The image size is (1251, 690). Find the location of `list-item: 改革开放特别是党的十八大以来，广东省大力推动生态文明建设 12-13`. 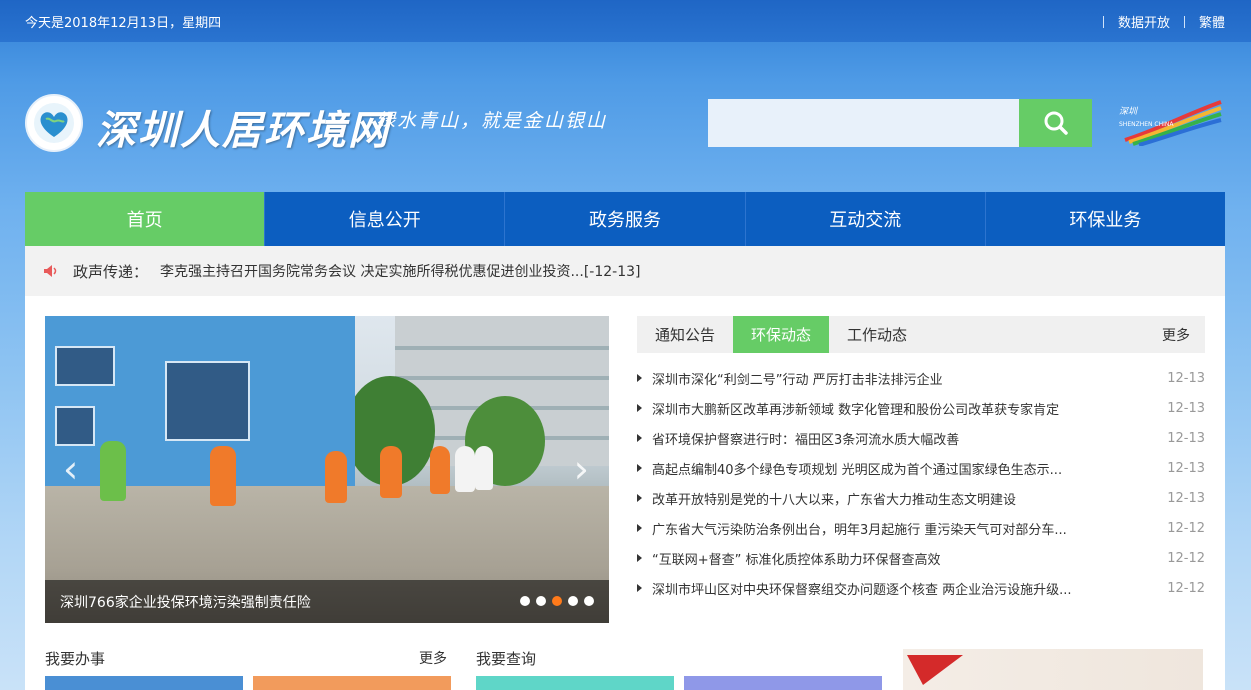

list-item: 改革开放特别是党的十八大以来，广东省大力推动生态文明建设 12-13 is located at coordinates (921, 498).